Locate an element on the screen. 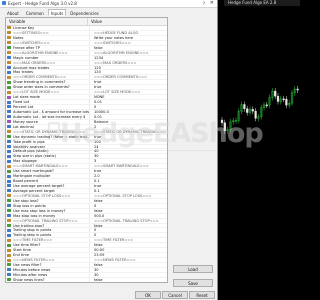 This screenshot has height=300, width=320. table-row: Show news lines? false is located at coordinates (86, 279).